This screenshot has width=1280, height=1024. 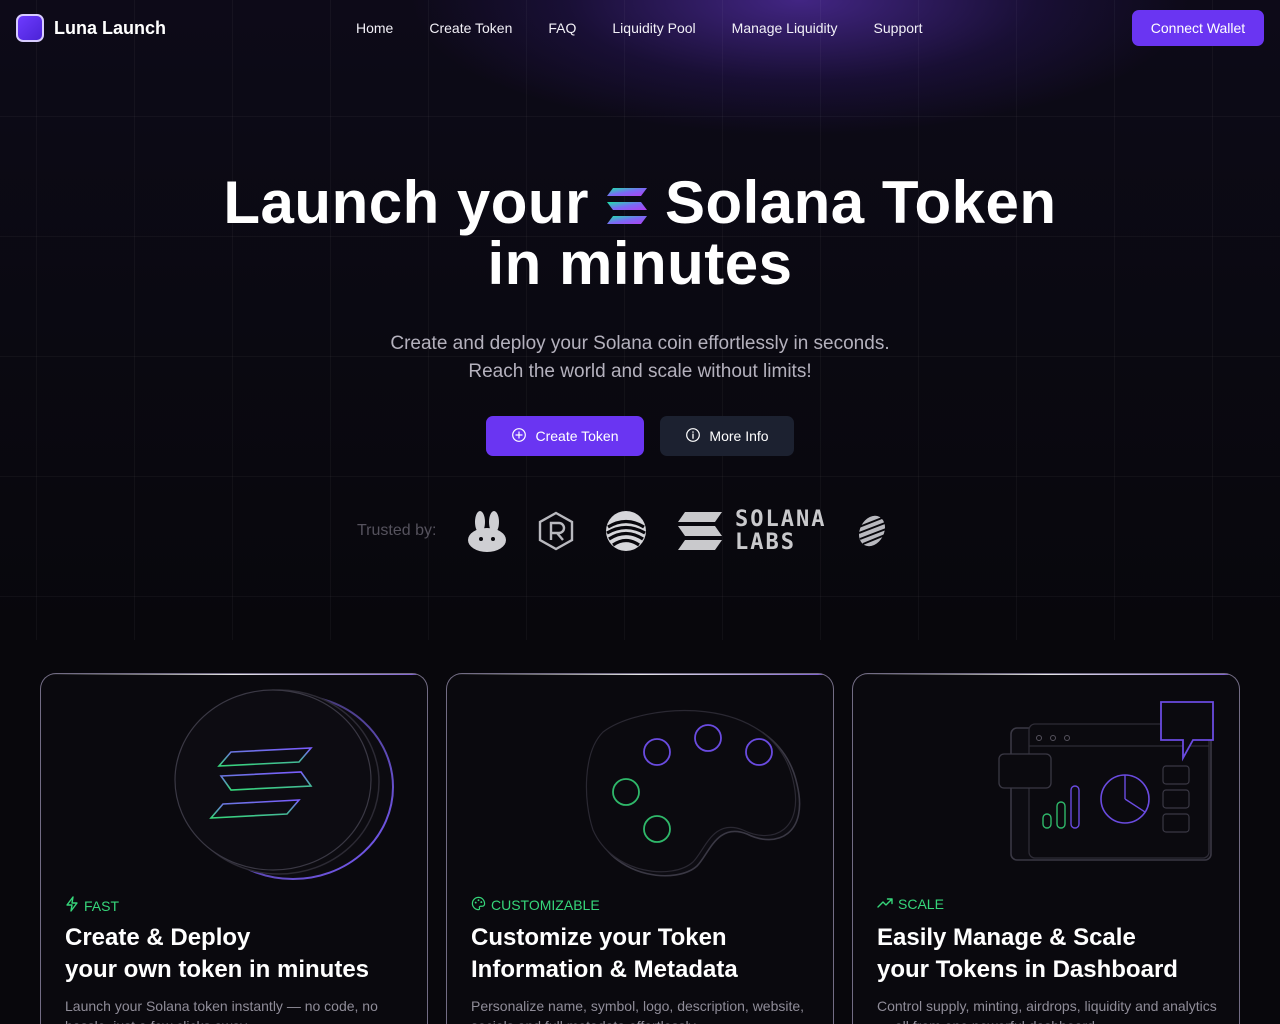 What do you see at coordinates (872, 531) in the screenshot?
I see `leaf-stripes-icon` at bounding box center [872, 531].